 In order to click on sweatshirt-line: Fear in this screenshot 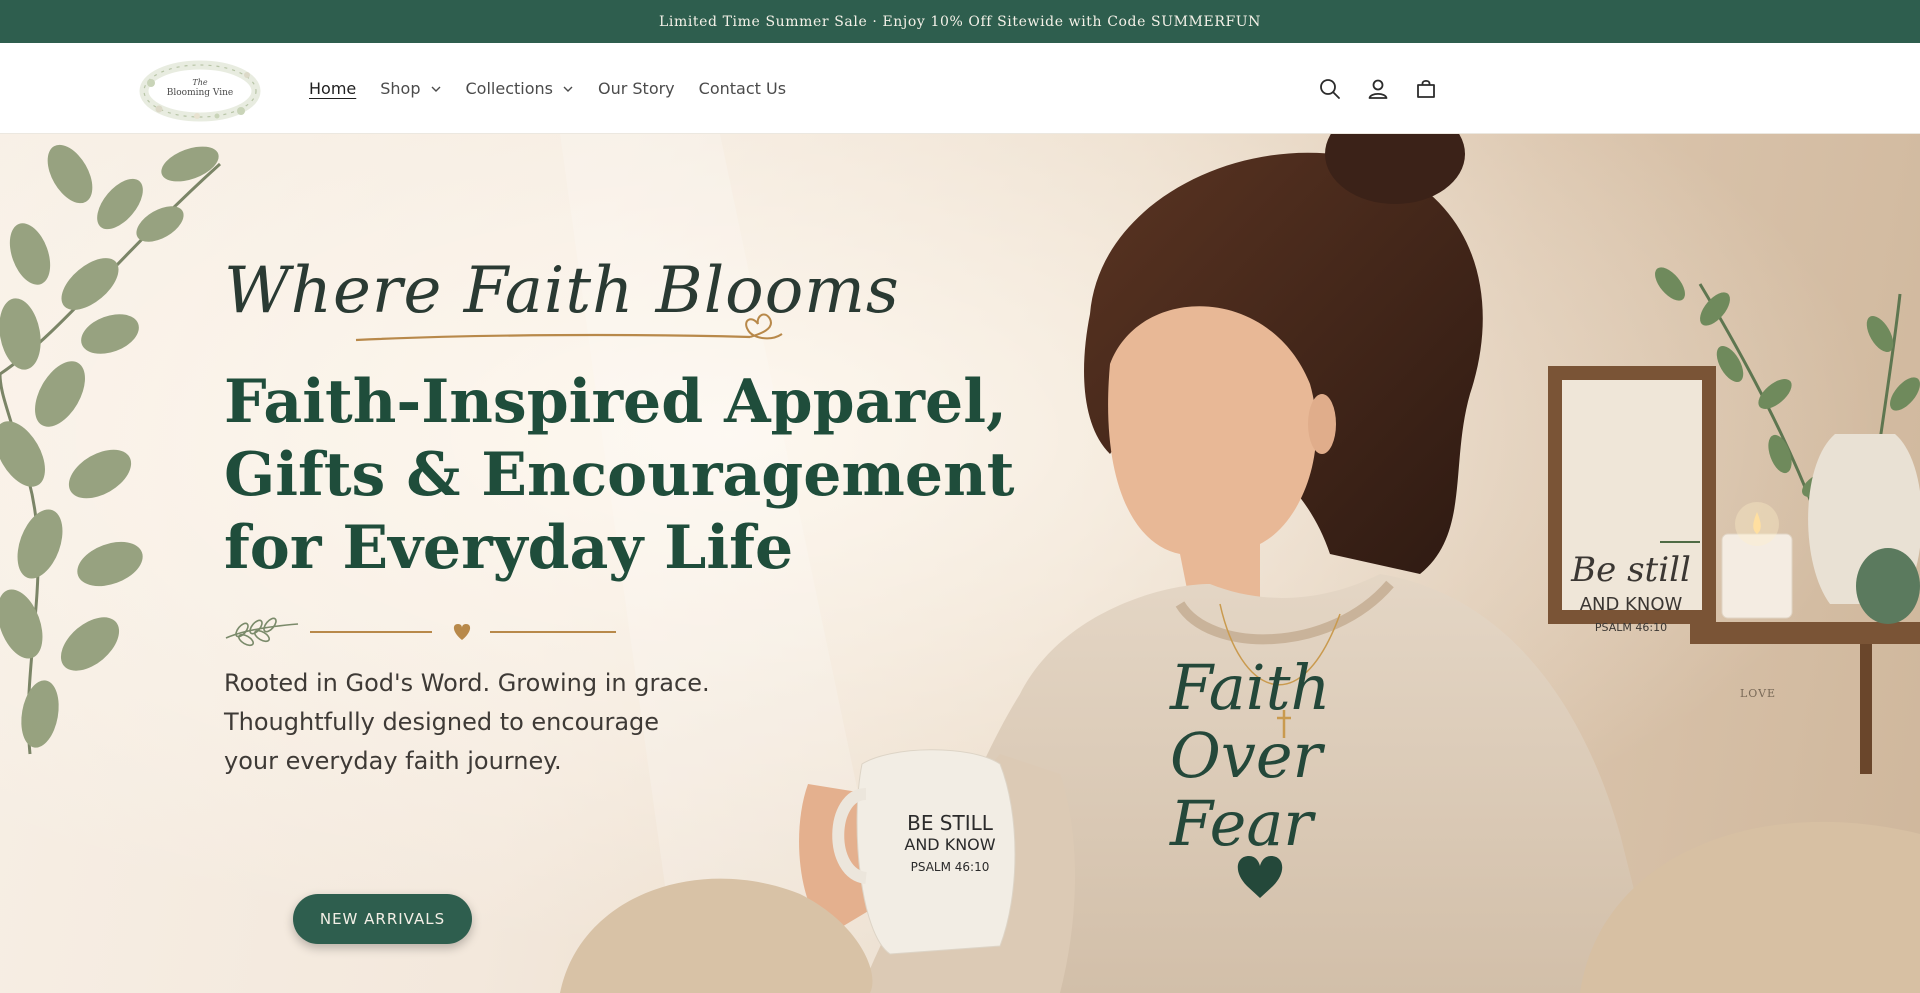, I will do `click(1241, 823)`.